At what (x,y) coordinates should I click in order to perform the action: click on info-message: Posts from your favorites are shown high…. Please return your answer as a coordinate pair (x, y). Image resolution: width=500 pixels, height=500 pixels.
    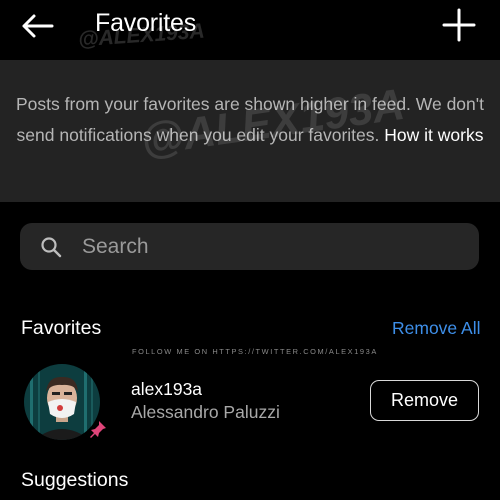
    Looking at the image, I should click on (250, 120).